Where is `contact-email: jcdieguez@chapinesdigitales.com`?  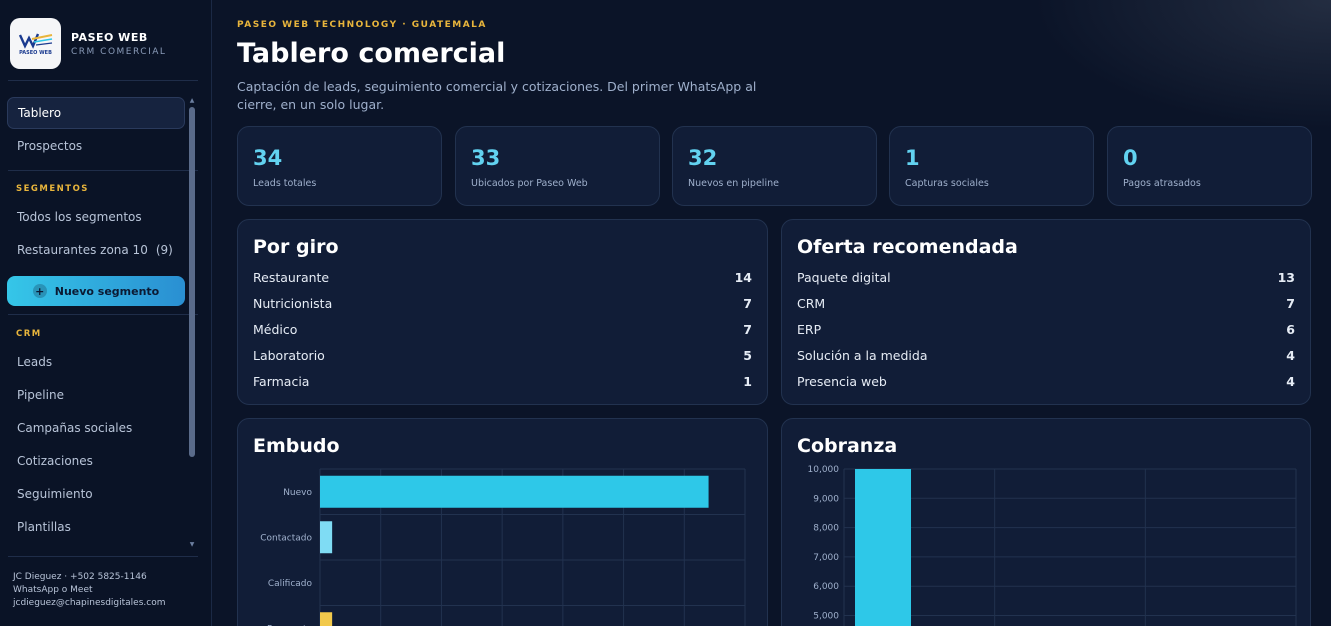
contact-email: jcdieguez@chapinesdigitales.com is located at coordinates (89, 603).